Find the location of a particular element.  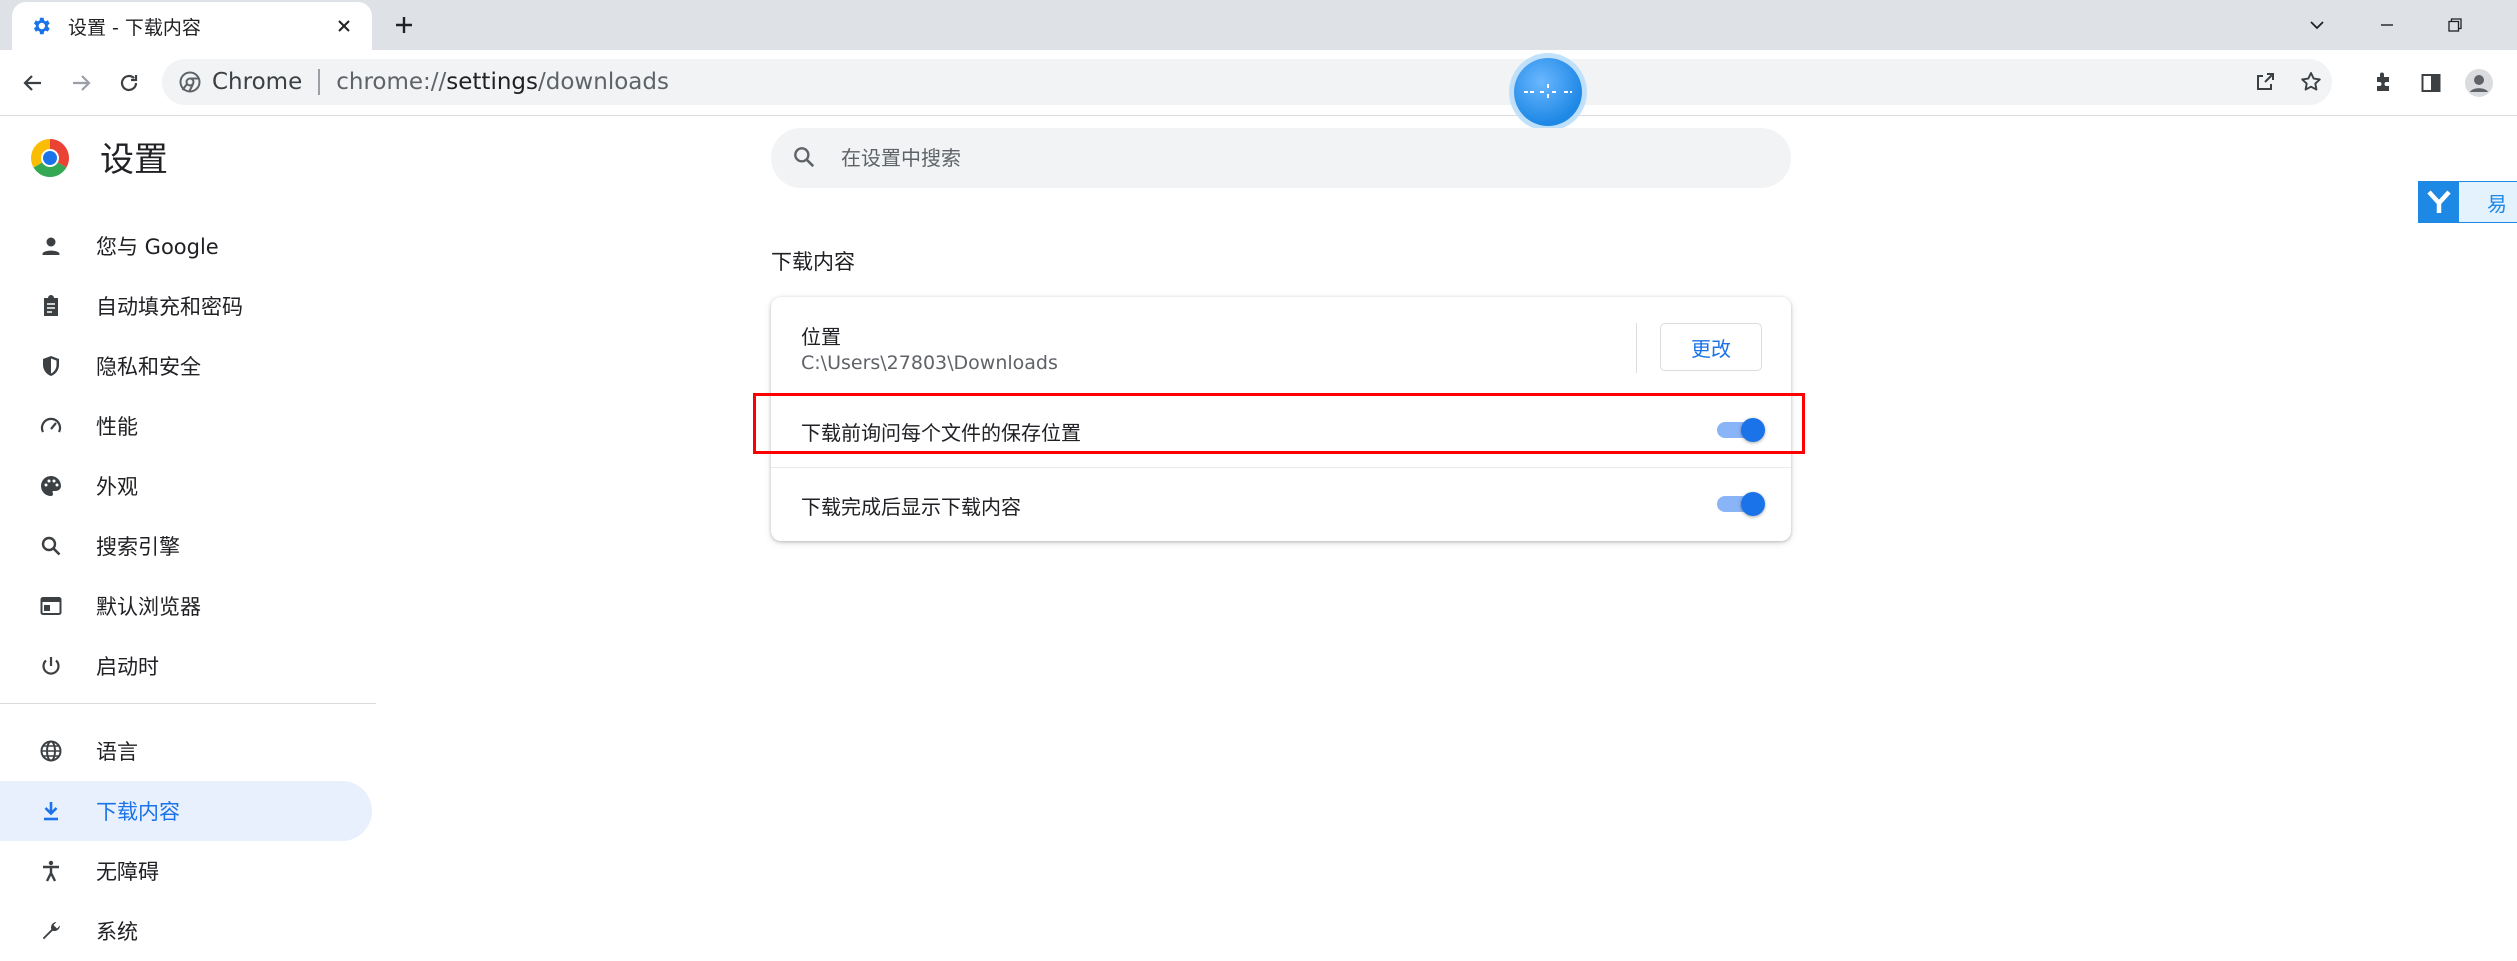

side-panel-icon is located at coordinates (2431, 83).